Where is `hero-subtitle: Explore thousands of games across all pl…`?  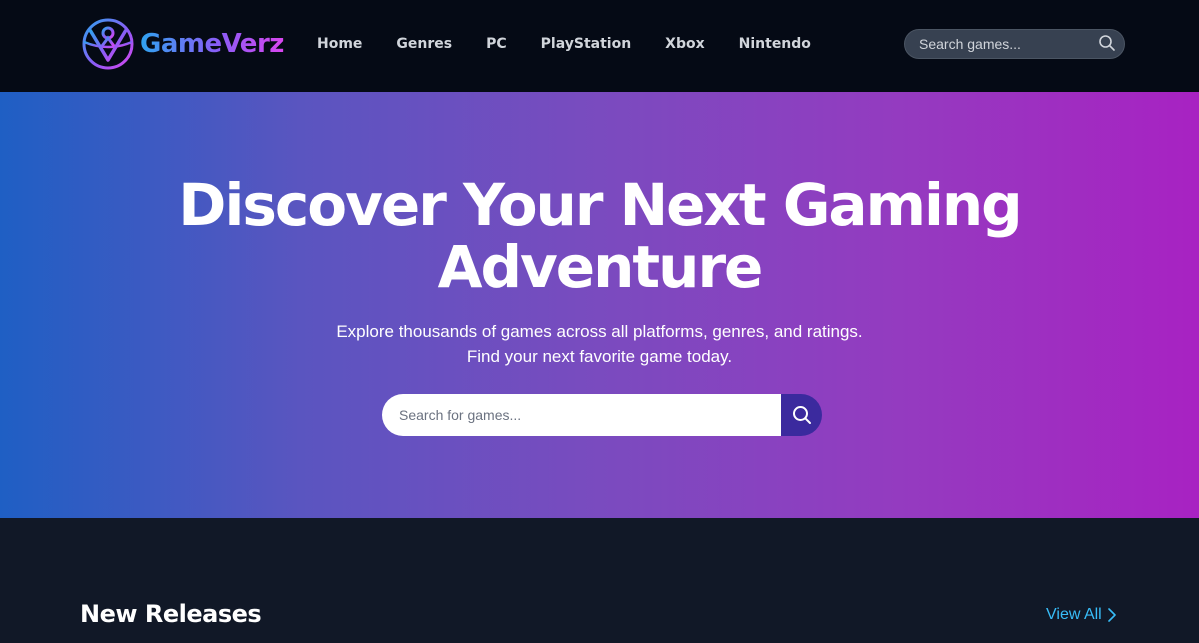
hero-subtitle: Explore thousands of games across all pl… is located at coordinates (599, 344).